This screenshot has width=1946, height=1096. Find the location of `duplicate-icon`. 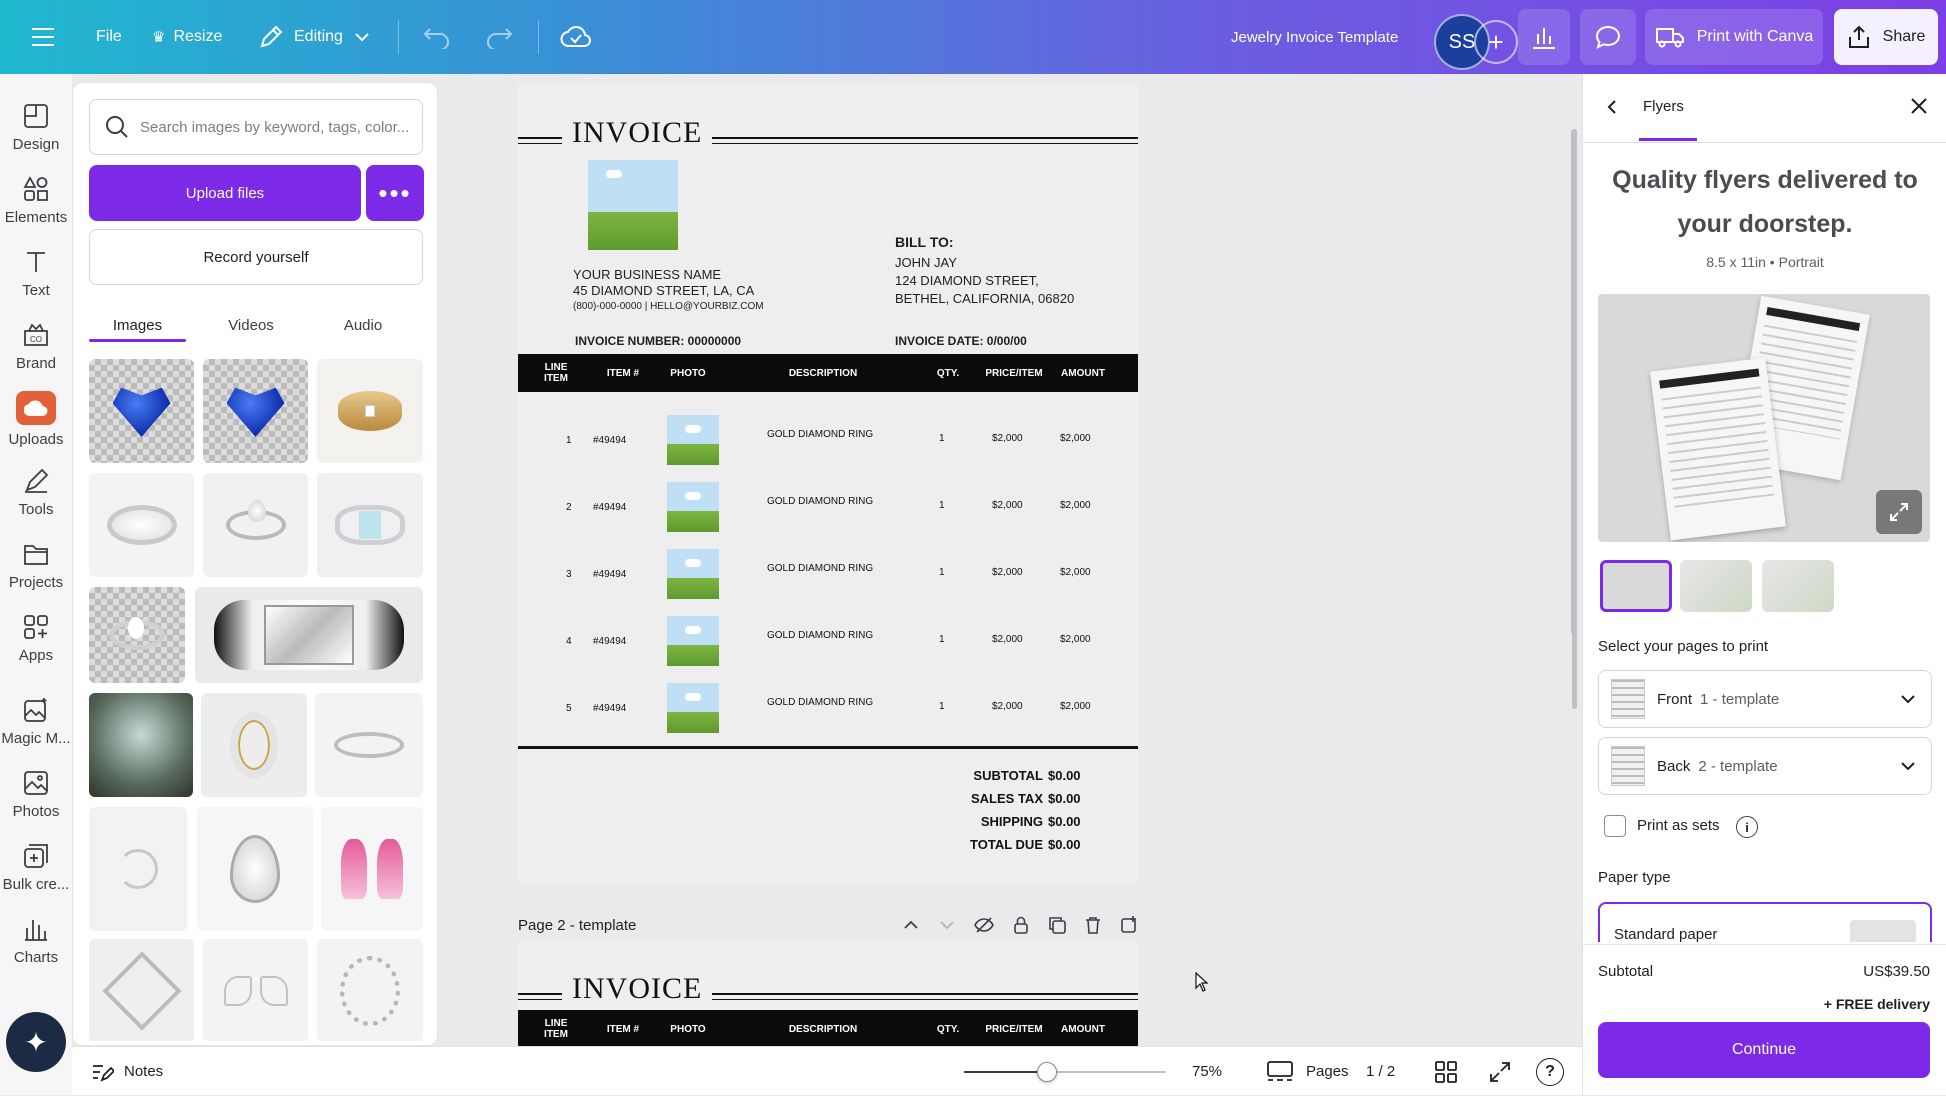

duplicate-icon is located at coordinates (1057, 925).